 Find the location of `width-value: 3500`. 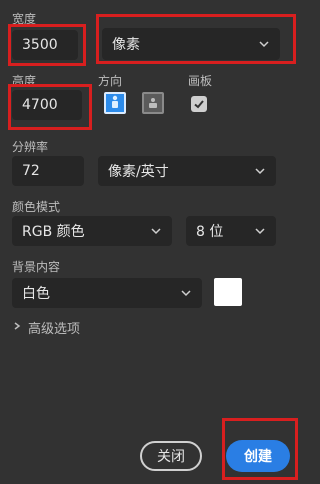

width-value: 3500 is located at coordinates (40, 45).